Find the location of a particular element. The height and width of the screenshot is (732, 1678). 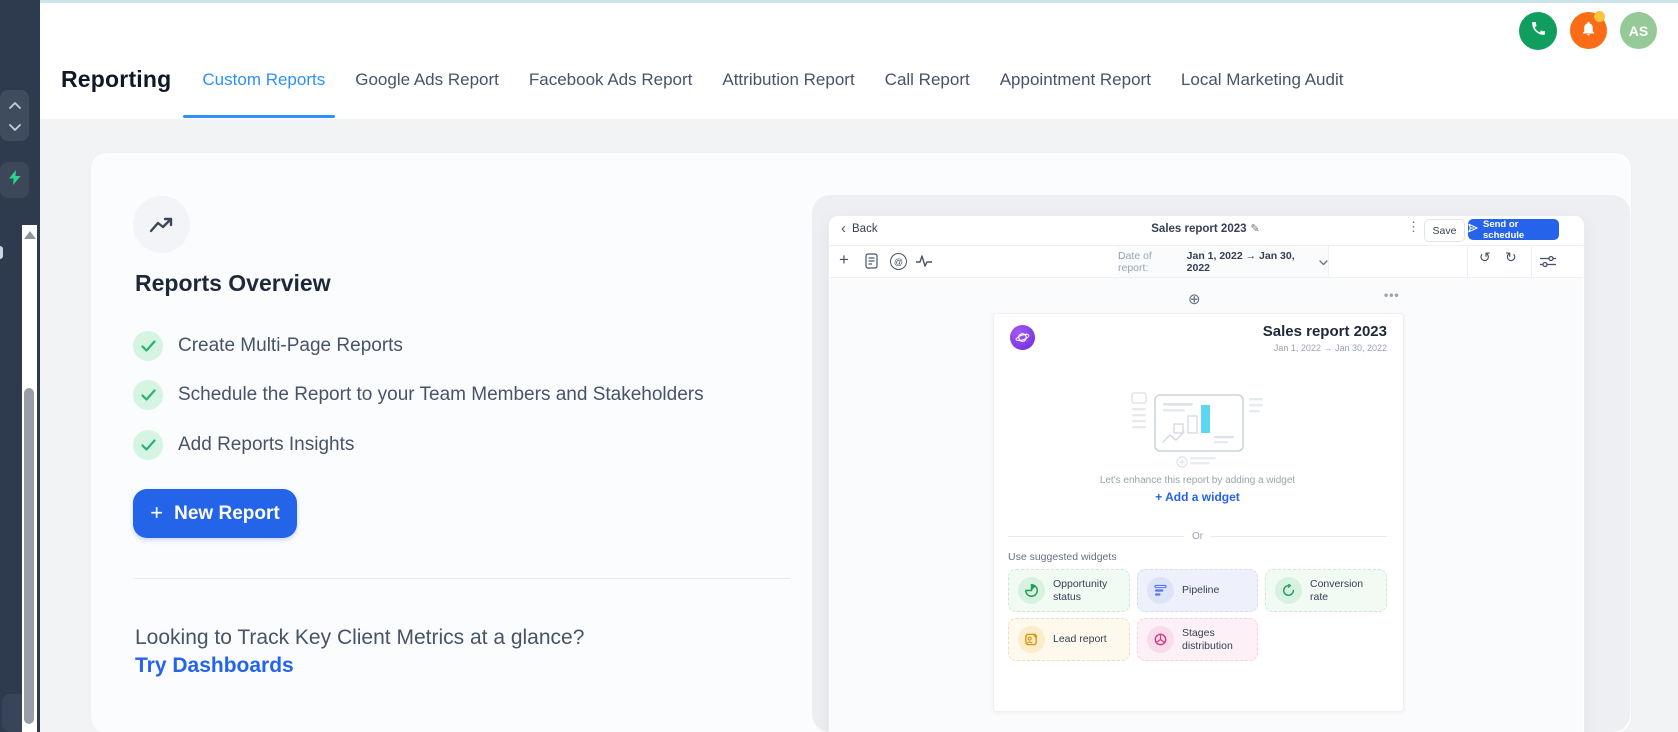

add-page-icon: ⊕ is located at coordinates (1194, 299).